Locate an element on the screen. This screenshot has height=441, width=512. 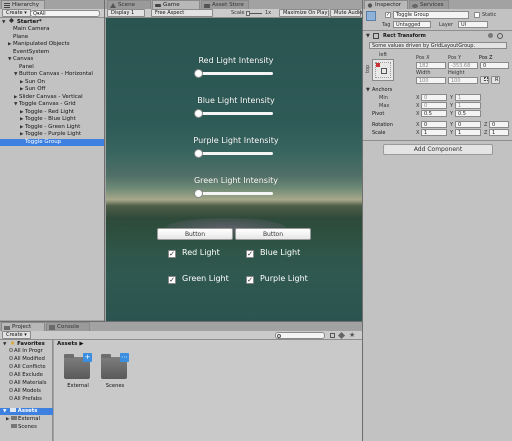
filter-by-label-icon is located at coordinates (341, 335).